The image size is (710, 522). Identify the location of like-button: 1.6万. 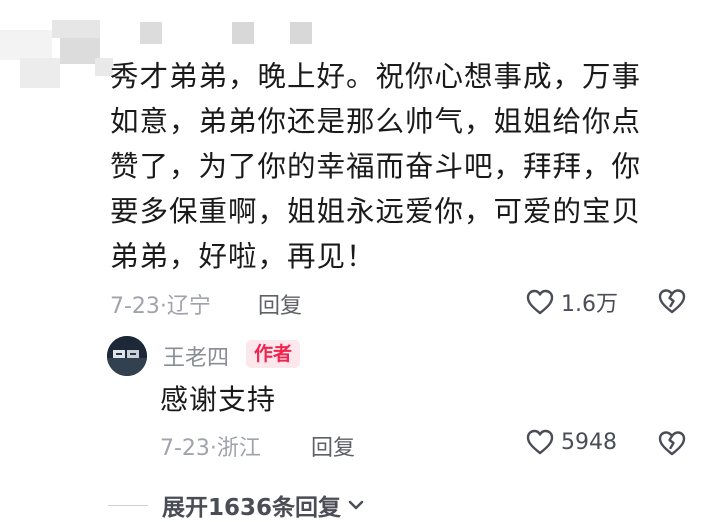
(571, 302).